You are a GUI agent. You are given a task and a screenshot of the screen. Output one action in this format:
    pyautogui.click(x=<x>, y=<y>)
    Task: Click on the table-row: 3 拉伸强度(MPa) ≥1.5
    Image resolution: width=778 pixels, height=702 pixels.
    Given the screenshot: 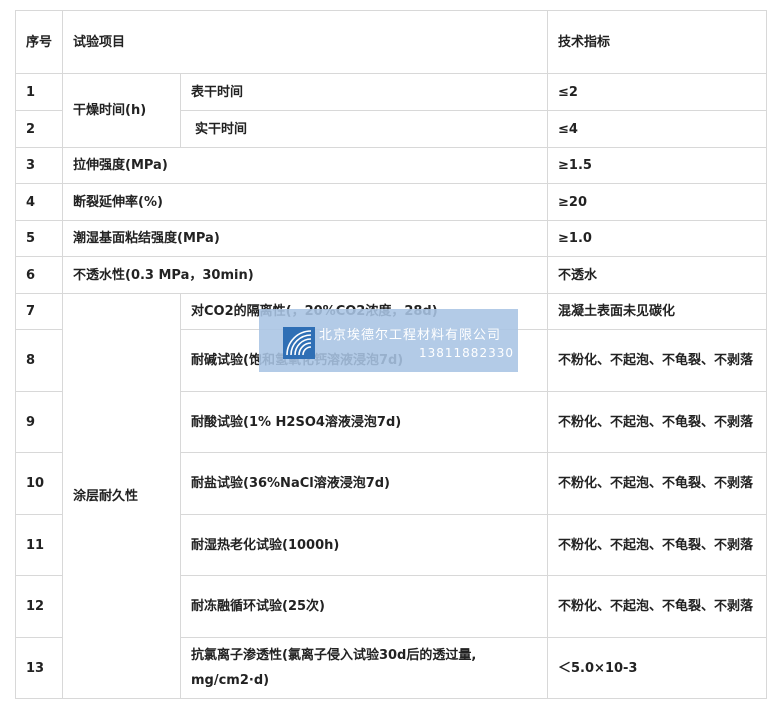 What is the action you would take?
    pyautogui.click(x=391, y=165)
    